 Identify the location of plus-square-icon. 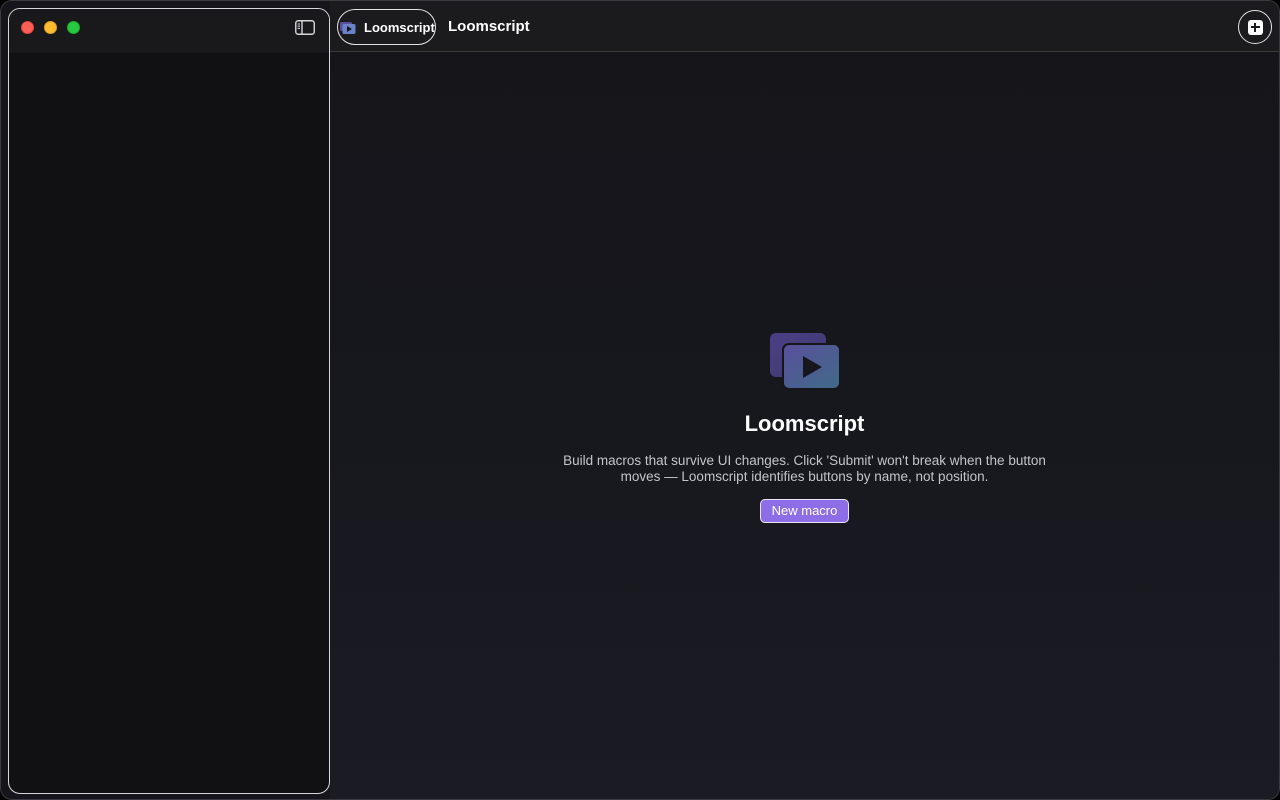
(1255, 27).